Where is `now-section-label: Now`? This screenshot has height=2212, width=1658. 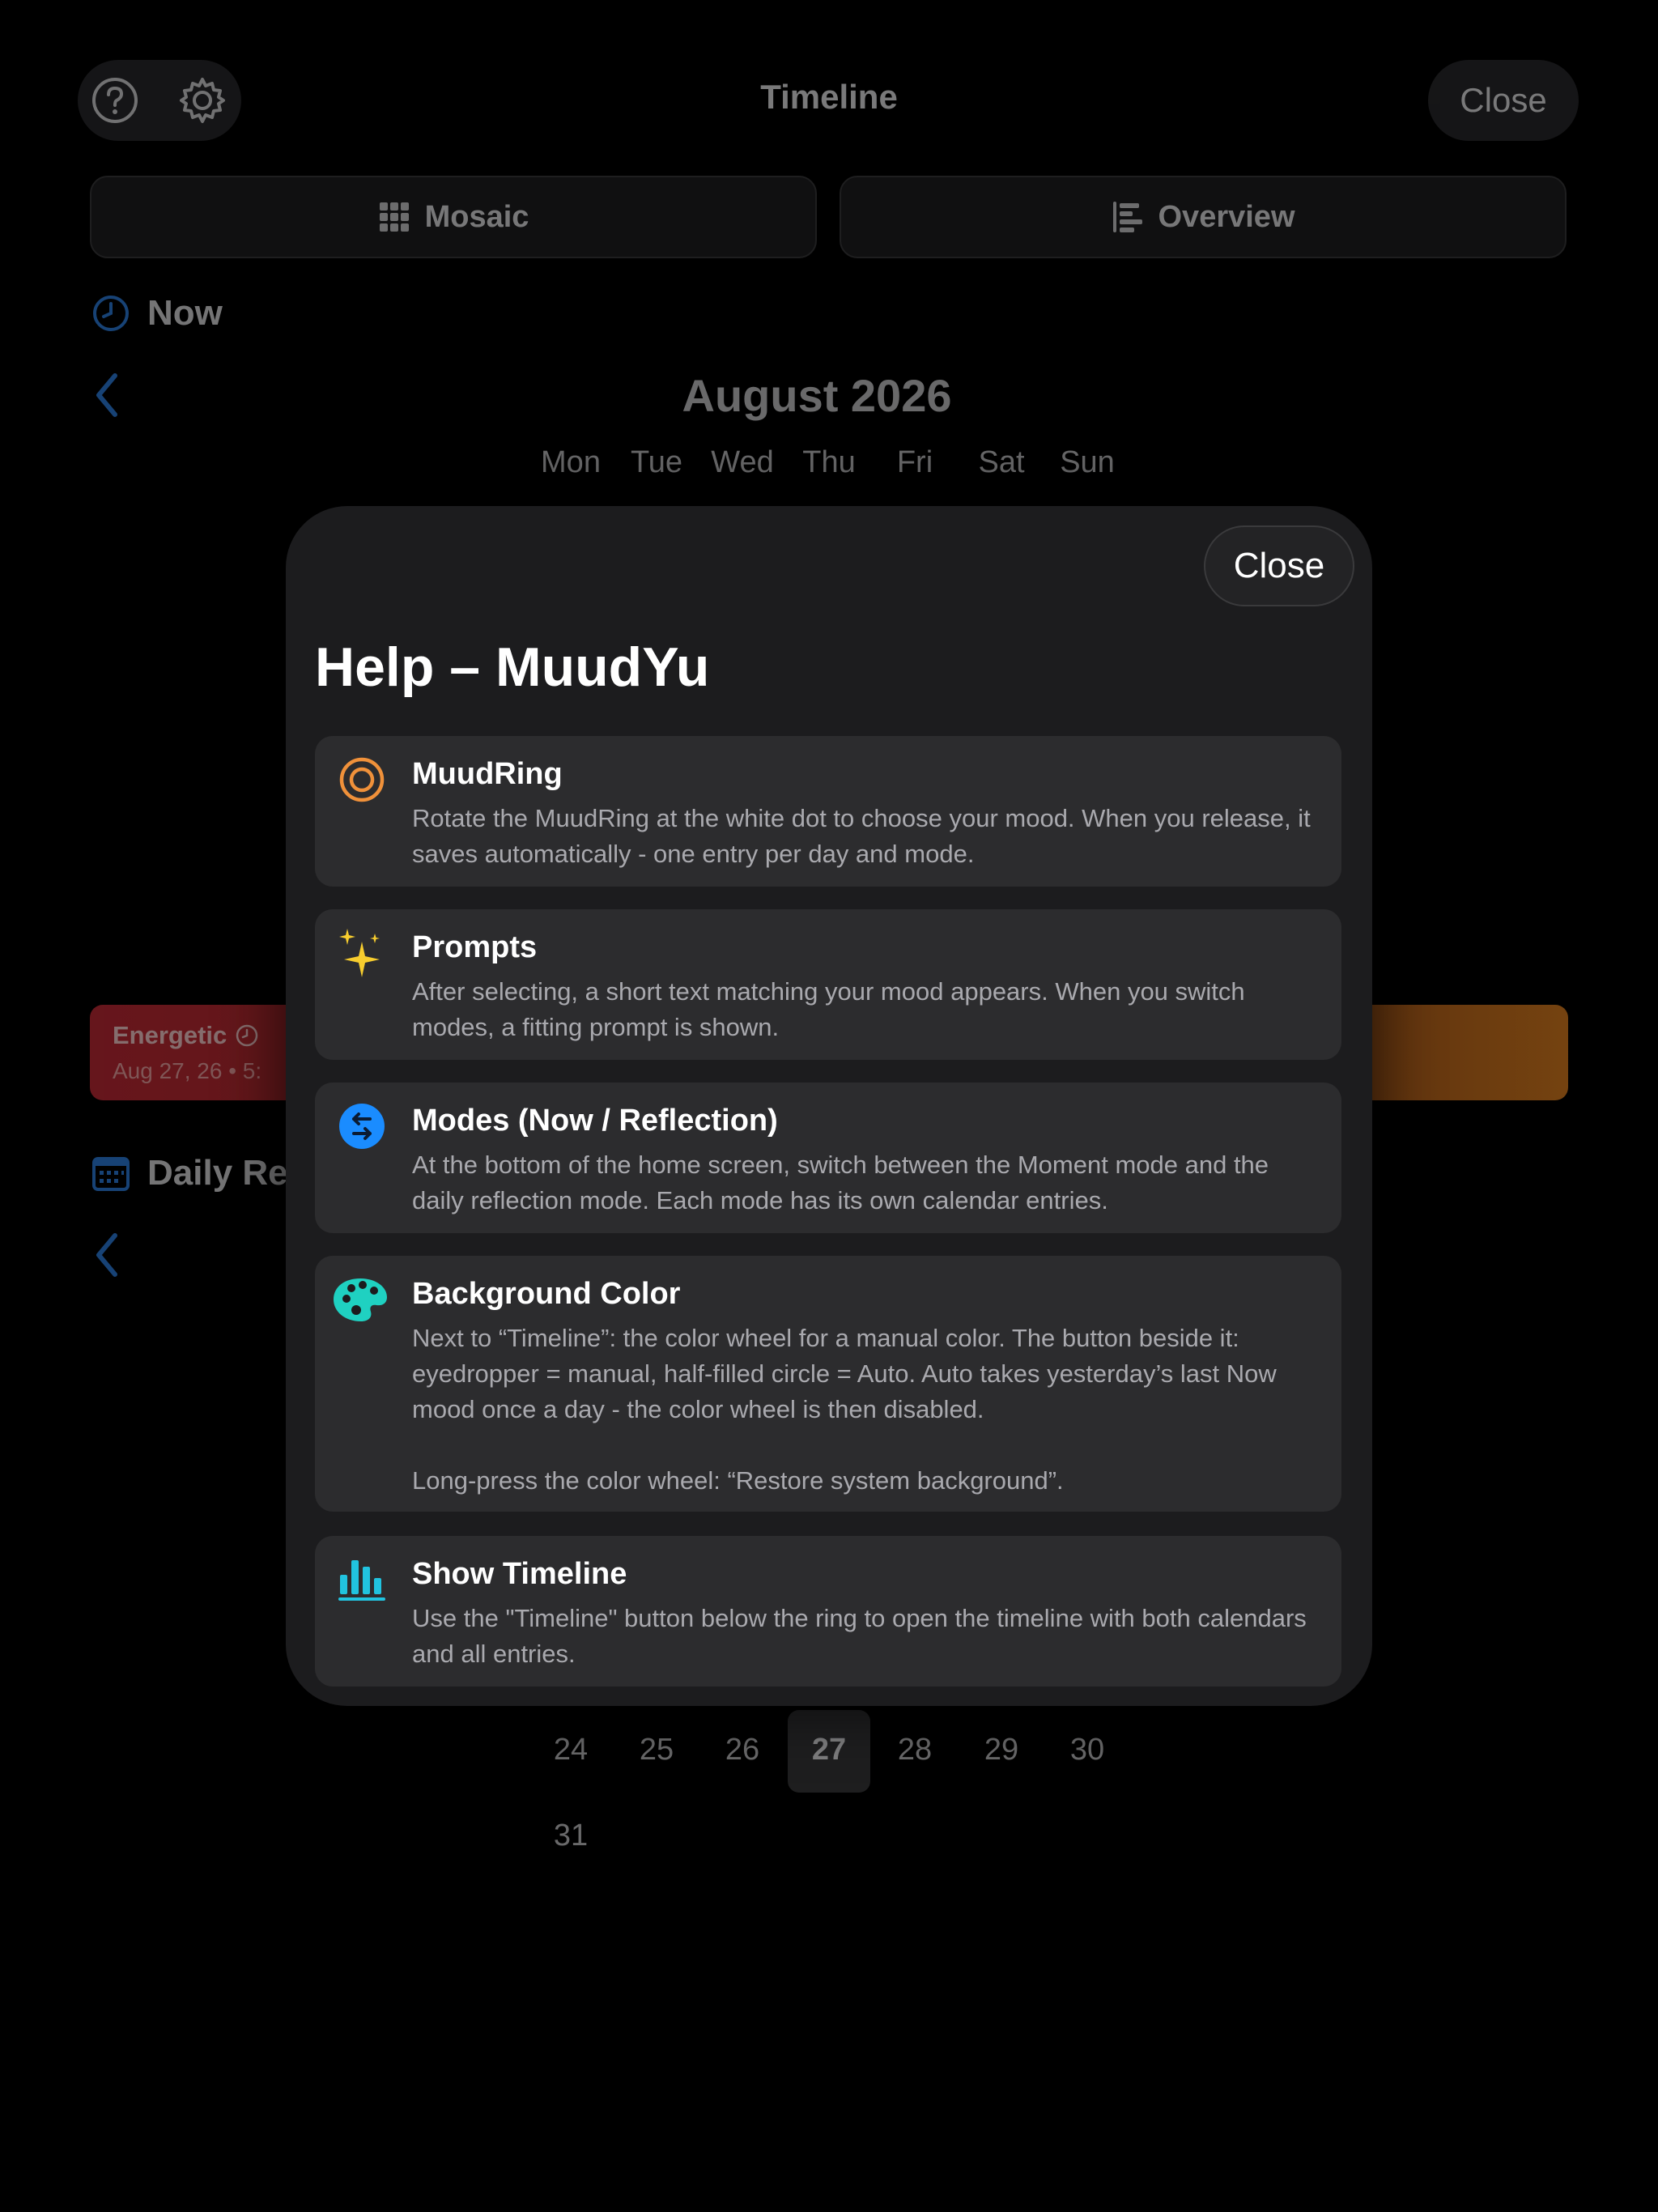 now-section-label: Now is located at coordinates (185, 313).